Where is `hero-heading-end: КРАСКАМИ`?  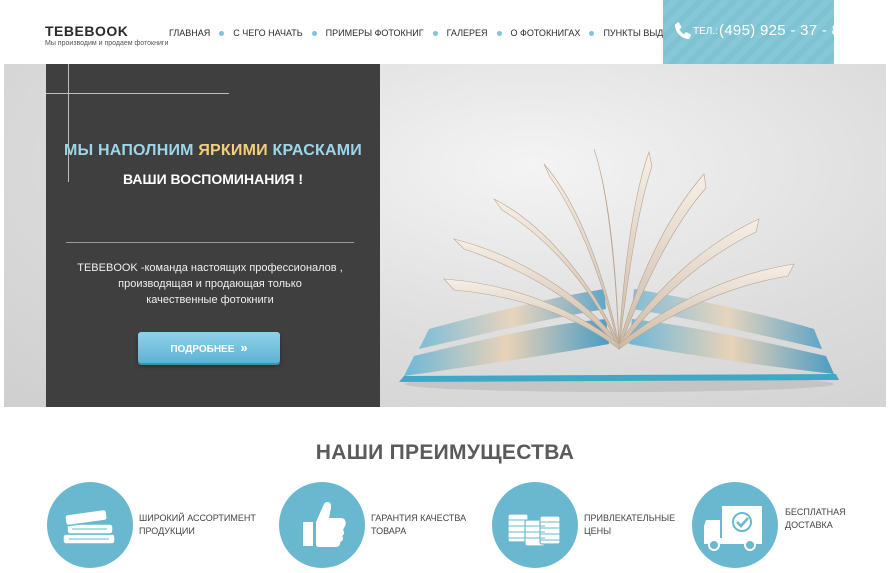 hero-heading-end: КРАСКАМИ is located at coordinates (314, 150).